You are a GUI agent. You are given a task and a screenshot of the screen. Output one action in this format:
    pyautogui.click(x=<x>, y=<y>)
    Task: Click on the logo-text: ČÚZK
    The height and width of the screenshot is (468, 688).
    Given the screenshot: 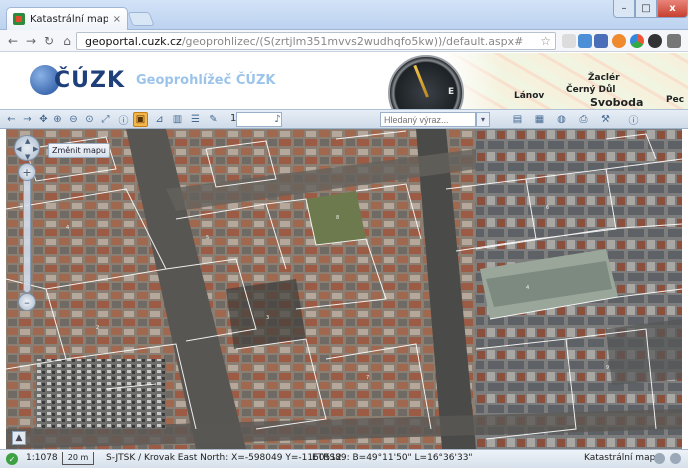 What is the action you would take?
    pyautogui.click(x=90, y=80)
    